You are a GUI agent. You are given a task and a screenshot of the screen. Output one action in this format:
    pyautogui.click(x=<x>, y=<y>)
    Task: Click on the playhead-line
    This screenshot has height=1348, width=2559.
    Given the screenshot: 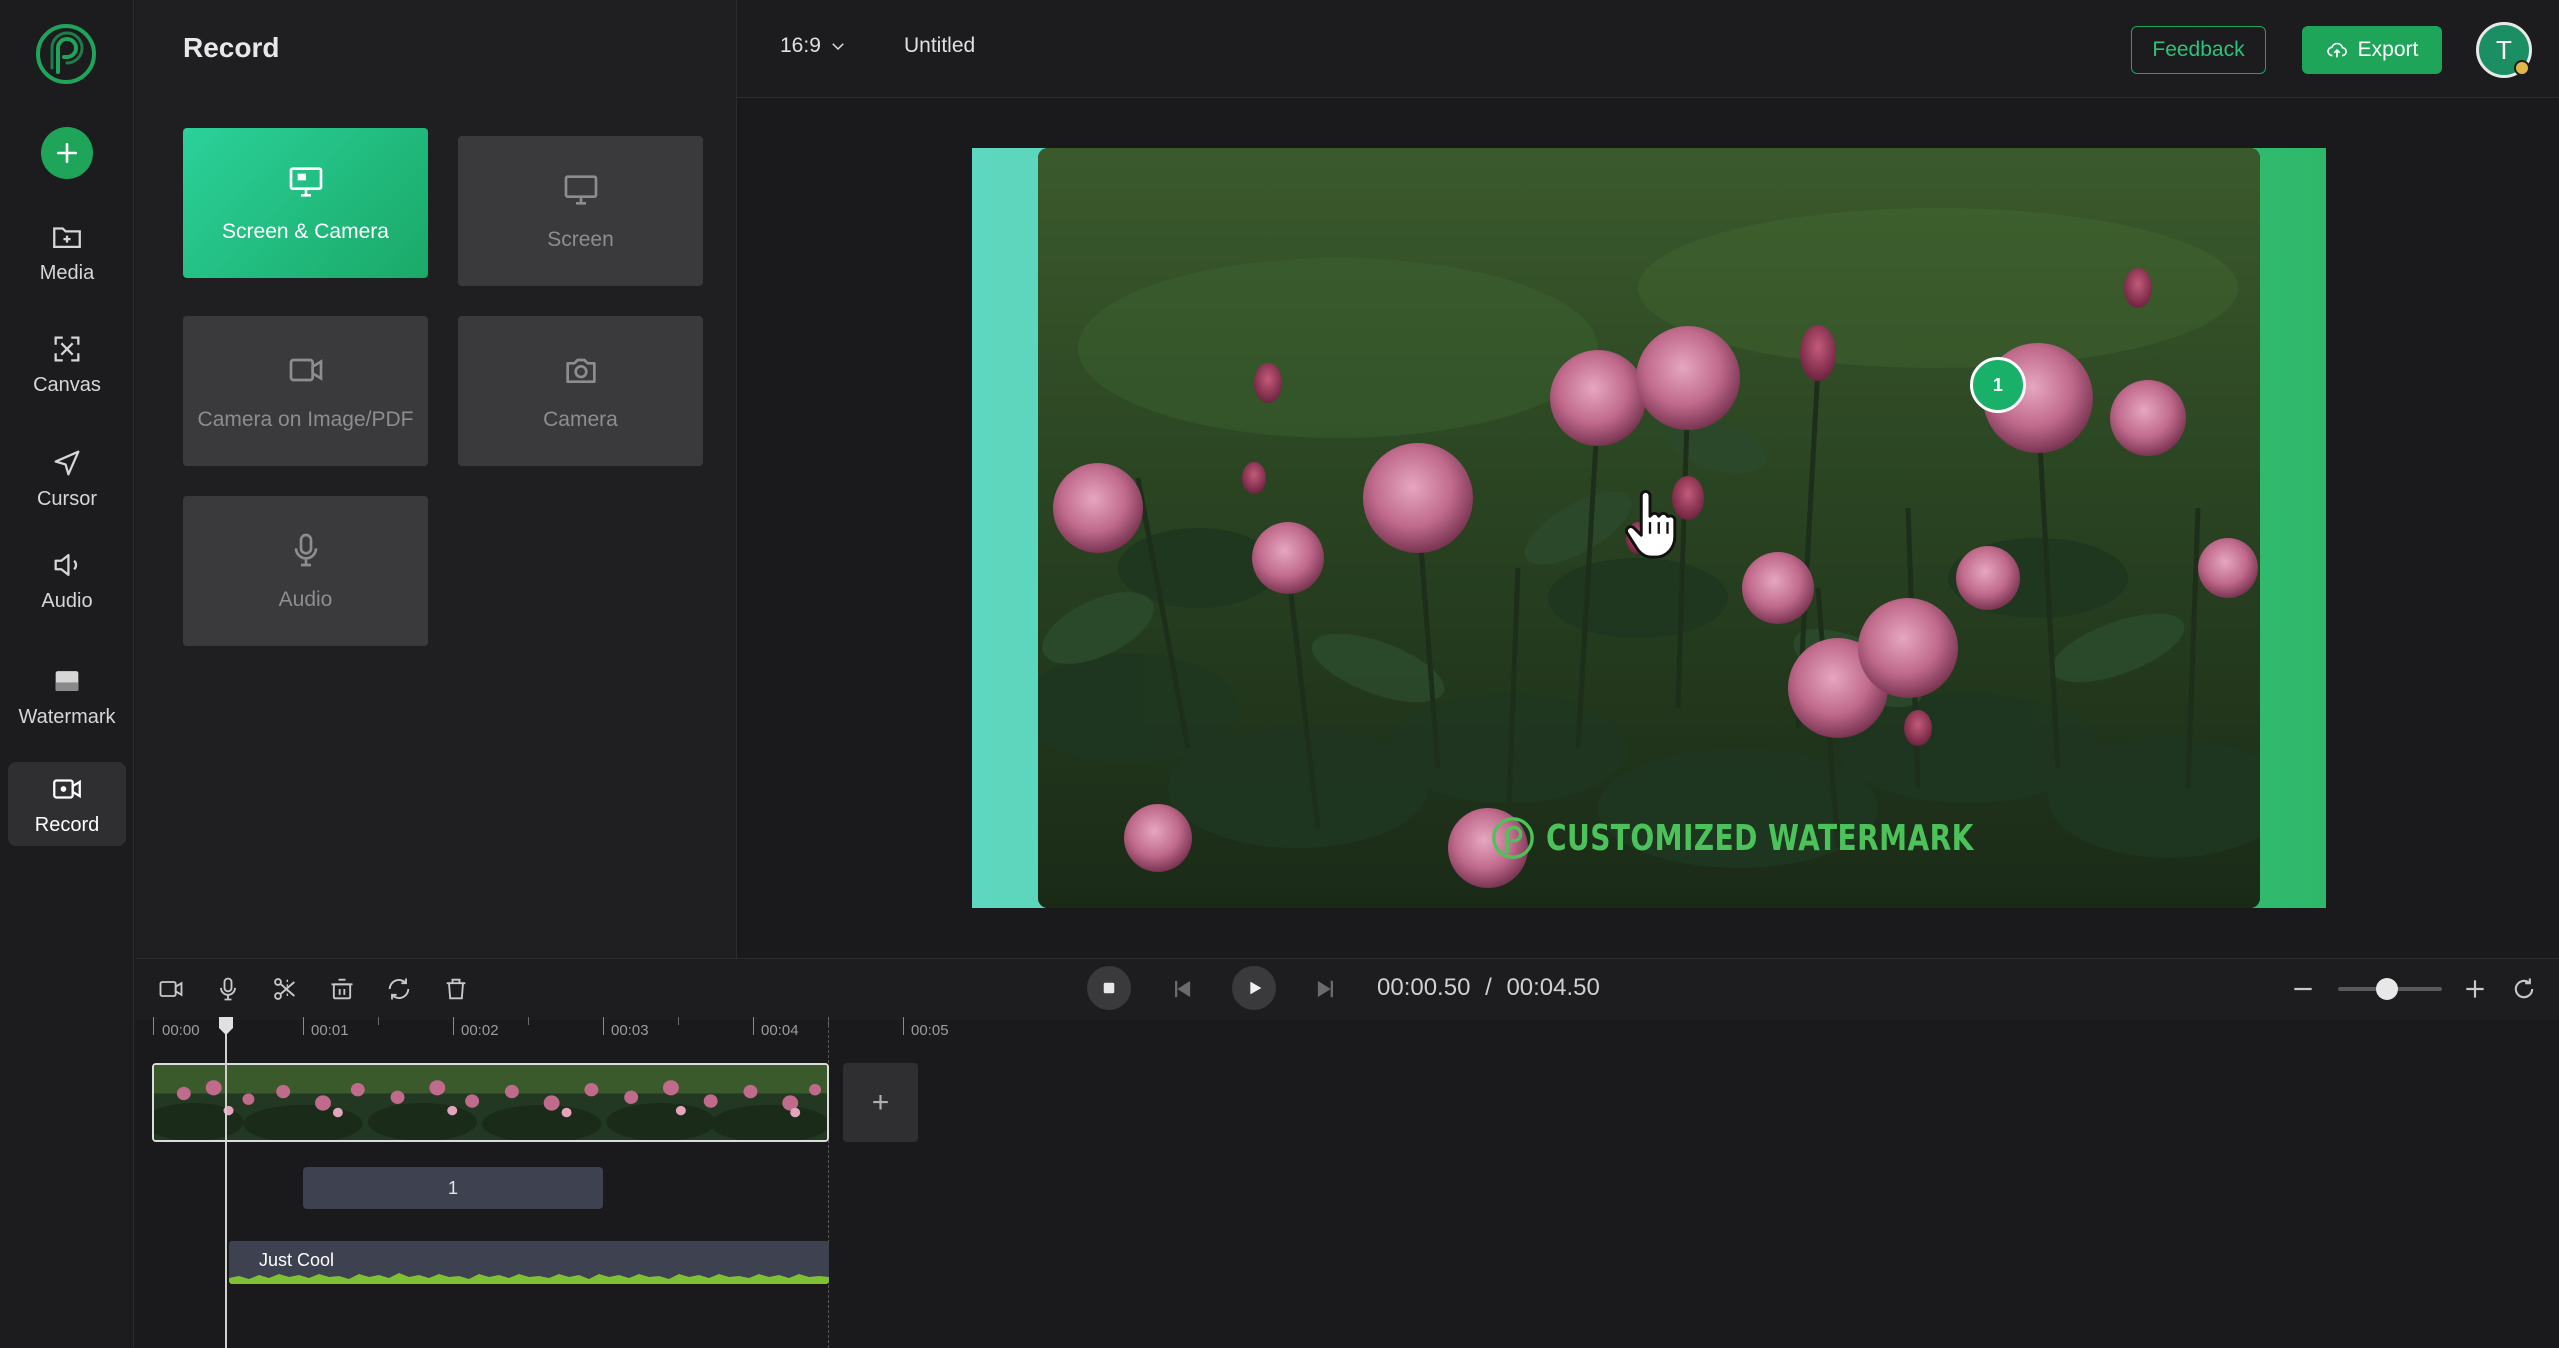 What is the action you would take?
    pyautogui.click(x=226, y=1189)
    